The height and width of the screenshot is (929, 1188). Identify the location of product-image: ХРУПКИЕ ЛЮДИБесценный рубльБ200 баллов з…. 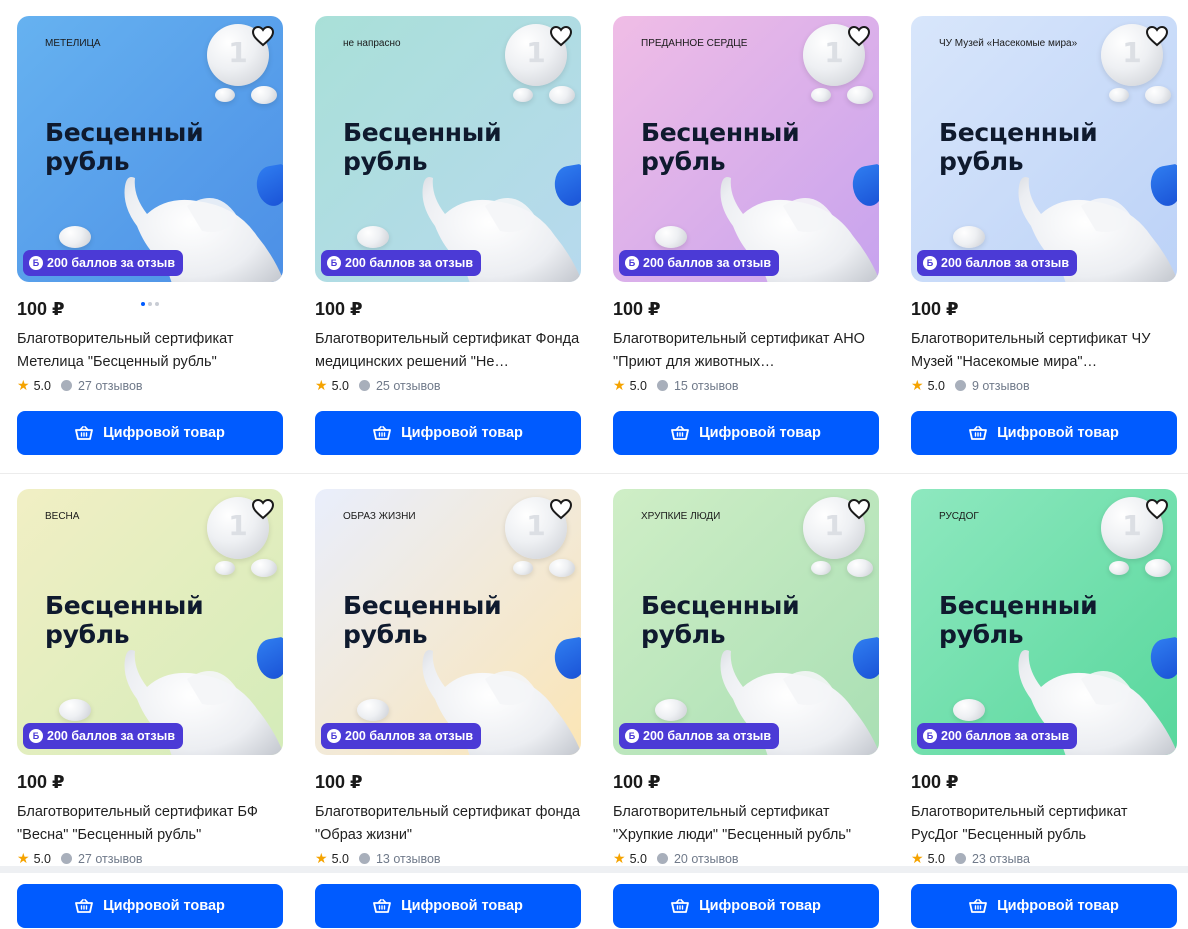
(746, 622).